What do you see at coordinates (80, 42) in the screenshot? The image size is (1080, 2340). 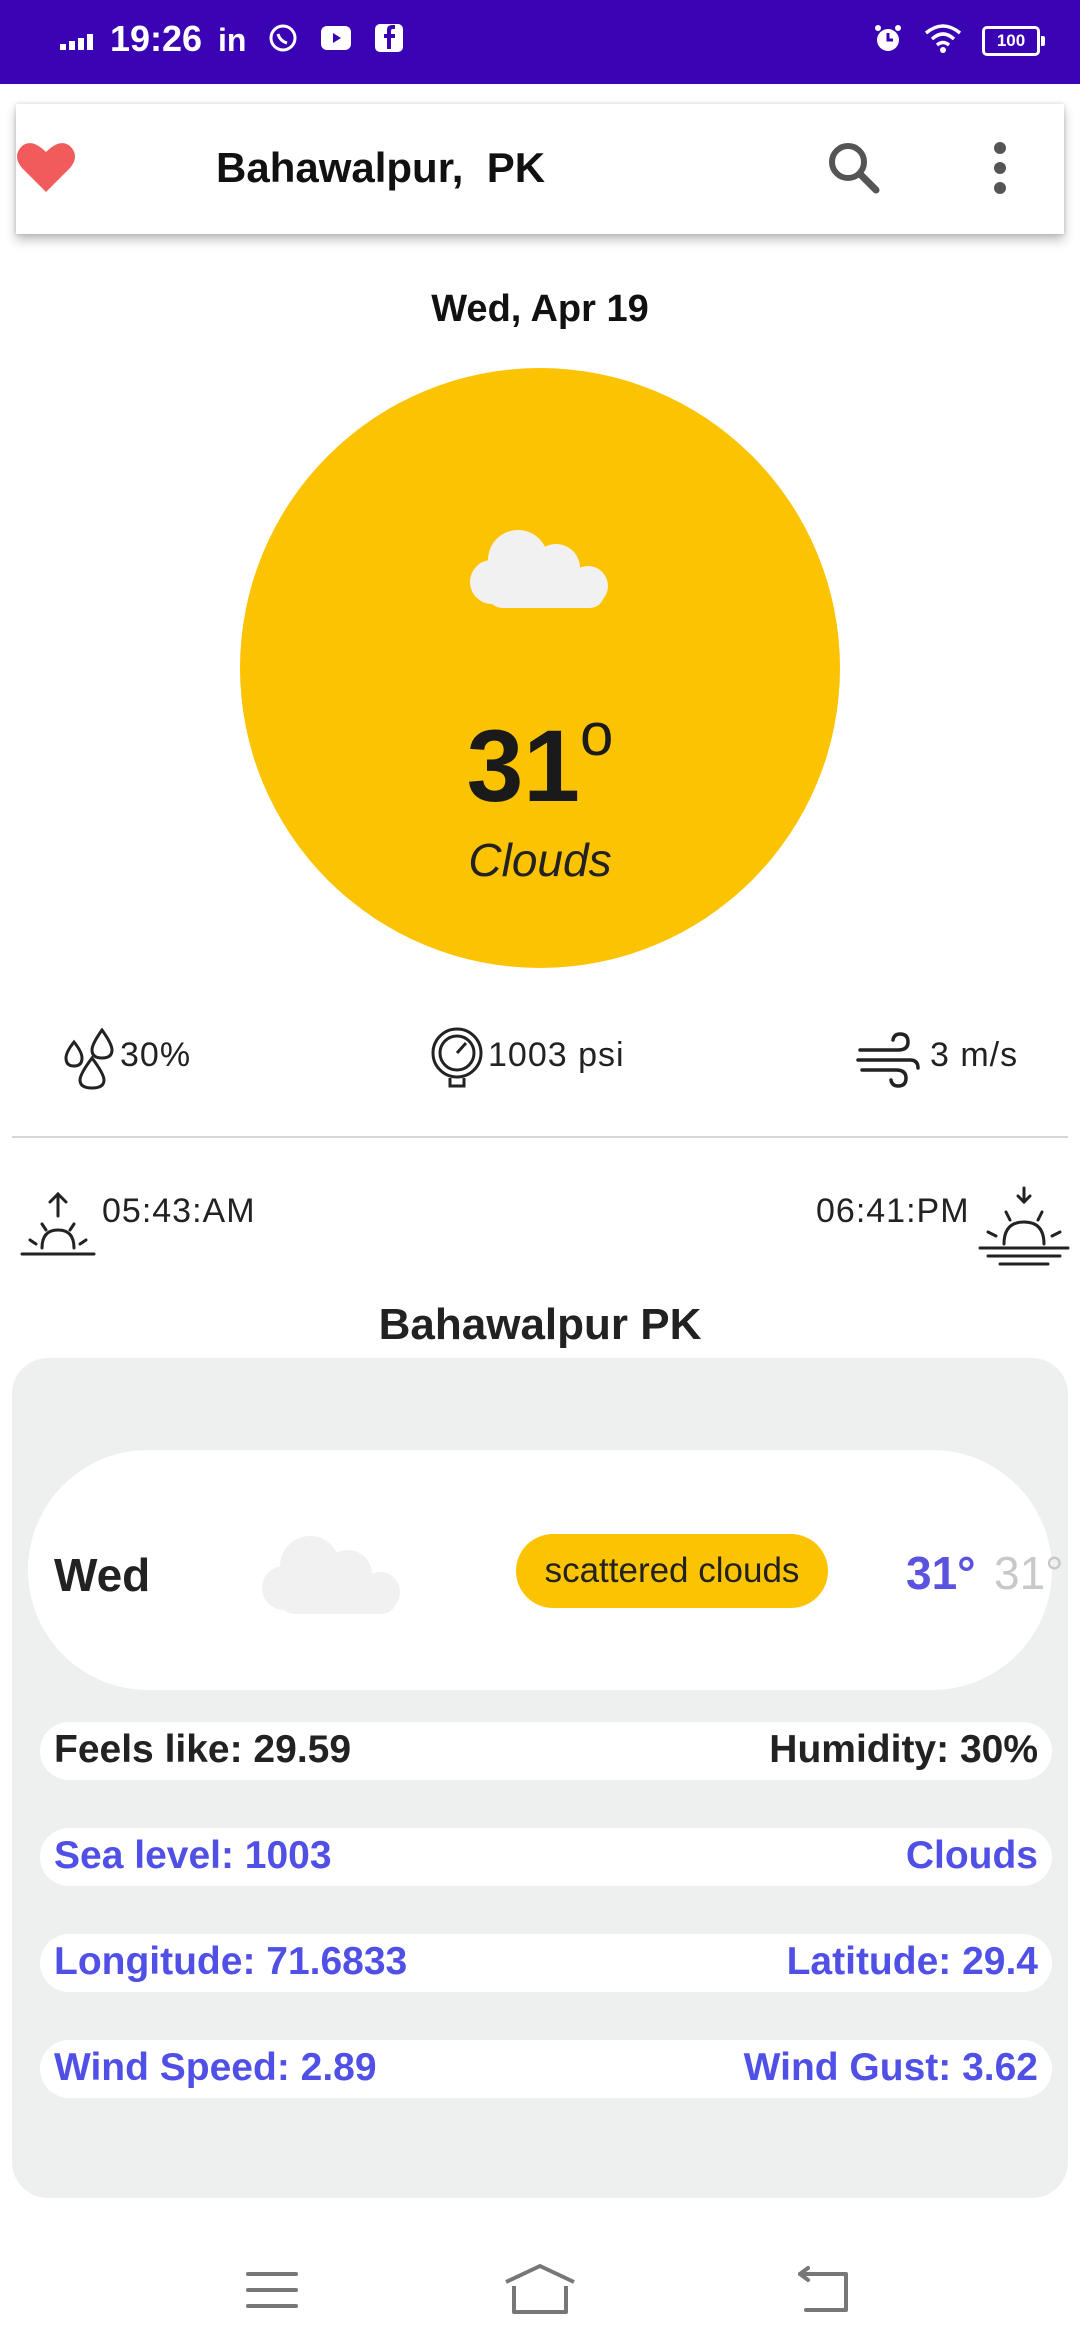 I see `signal-icon` at bounding box center [80, 42].